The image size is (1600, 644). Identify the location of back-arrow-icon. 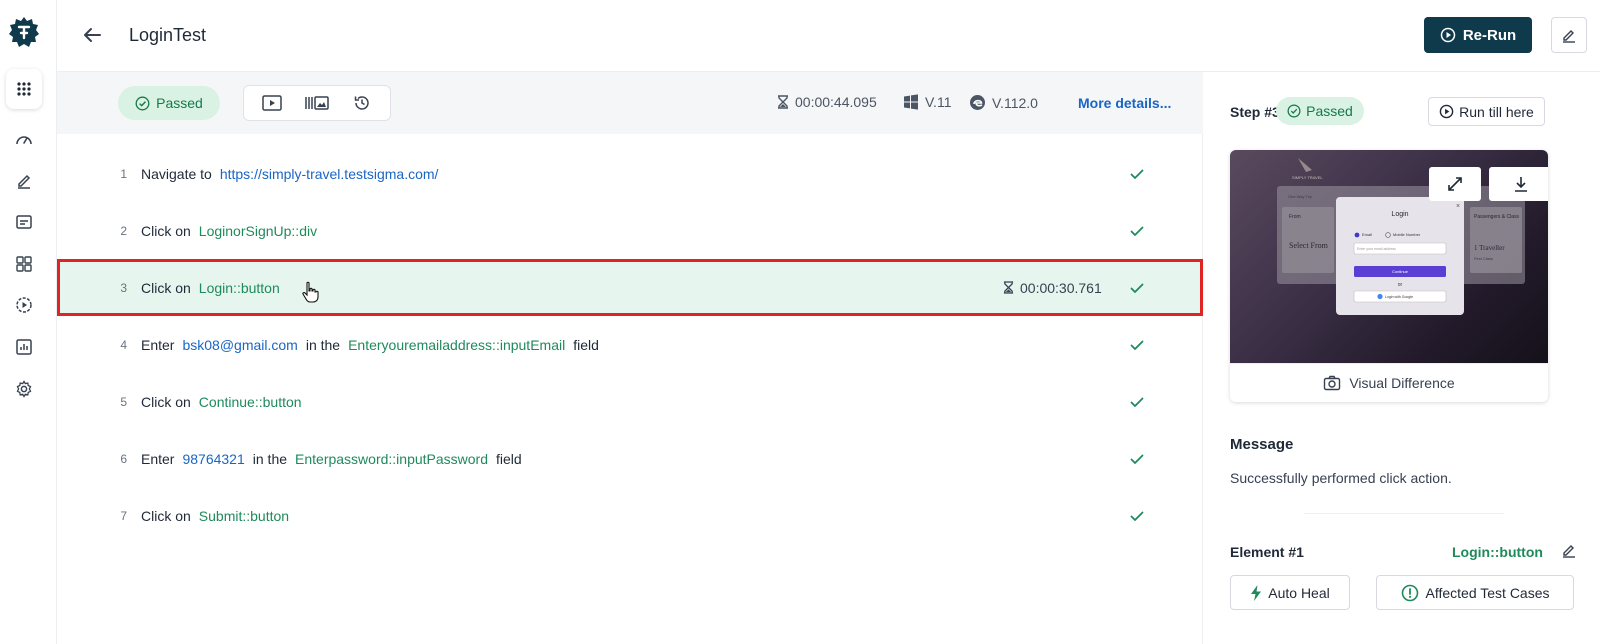
(92, 35).